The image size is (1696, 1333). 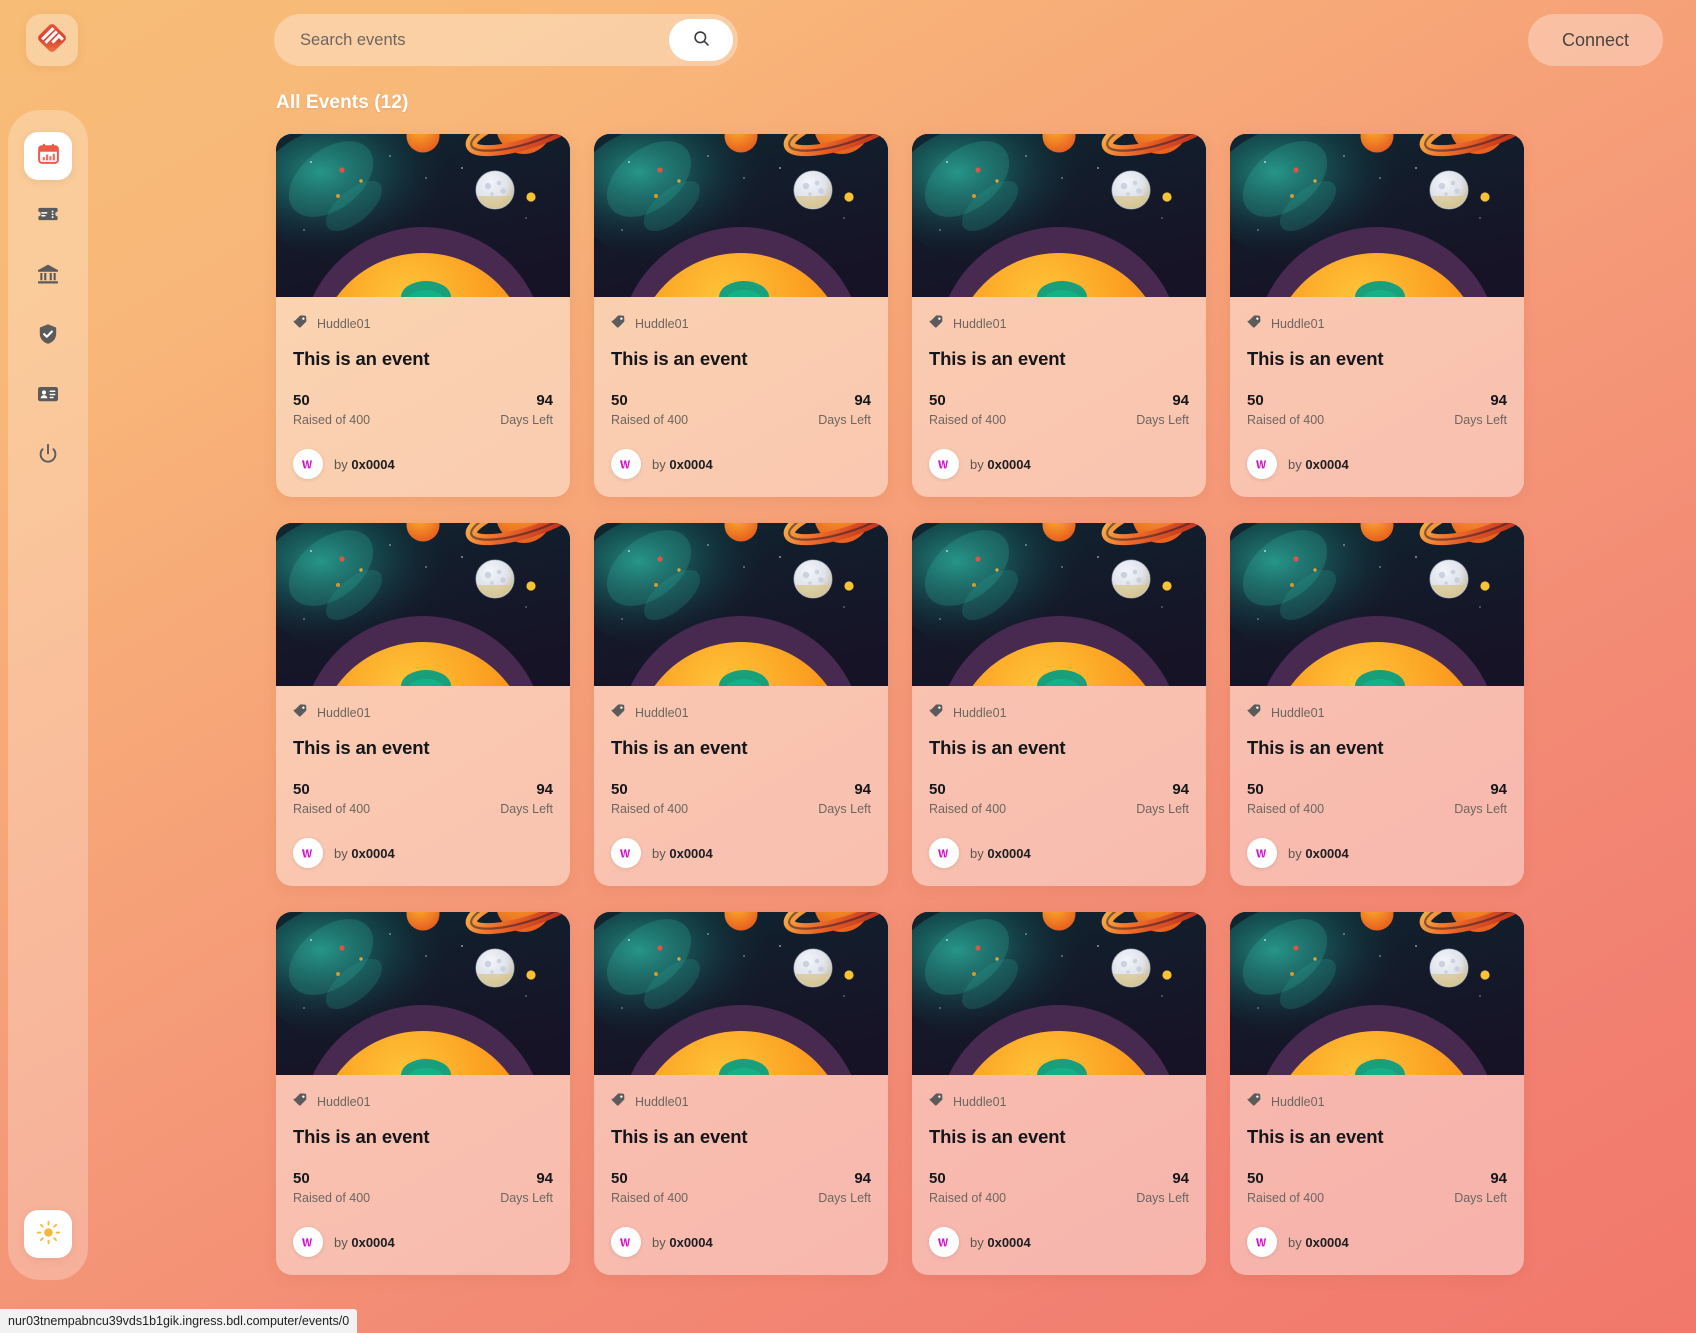 I want to click on sidebar, so click(x=48, y=695).